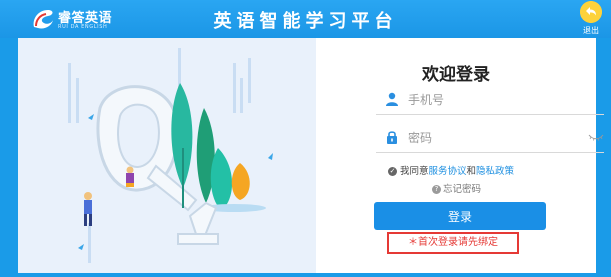 This screenshot has height=277, width=611. I want to click on a-letter, so click(198, 223).